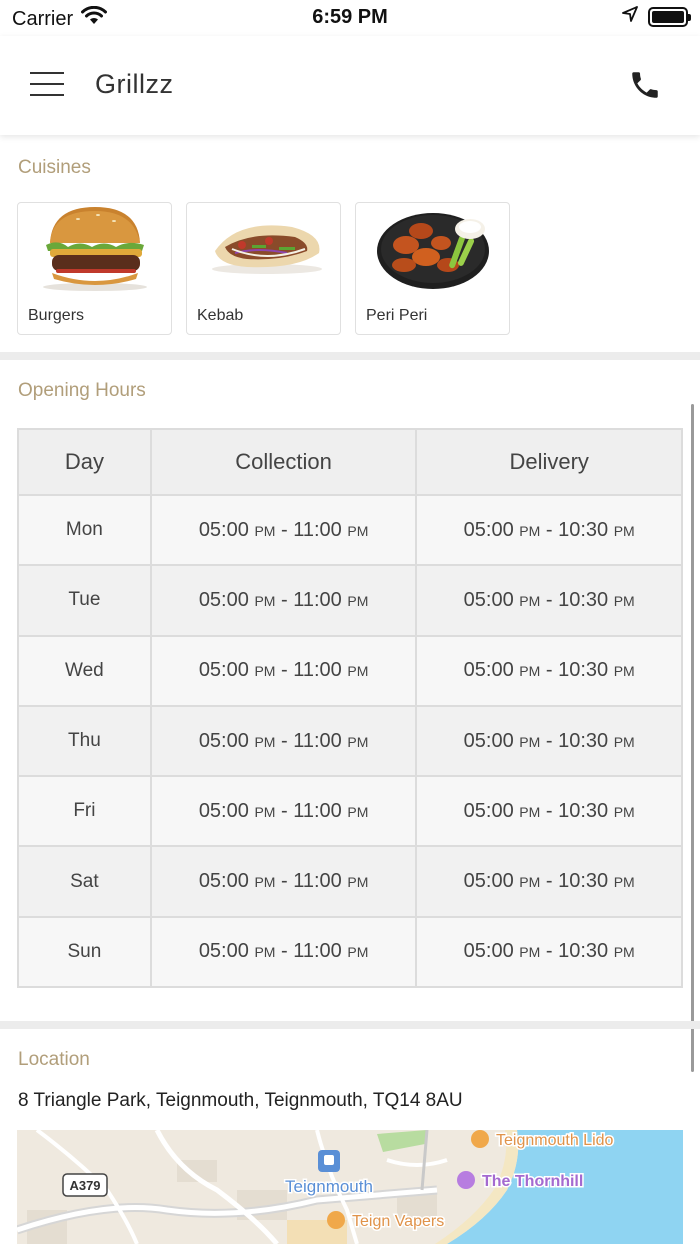 The width and height of the screenshot is (700, 1244). What do you see at coordinates (398, 1221) in the screenshot?
I see `map-place-label: Teign Vapers` at bounding box center [398, 1221].